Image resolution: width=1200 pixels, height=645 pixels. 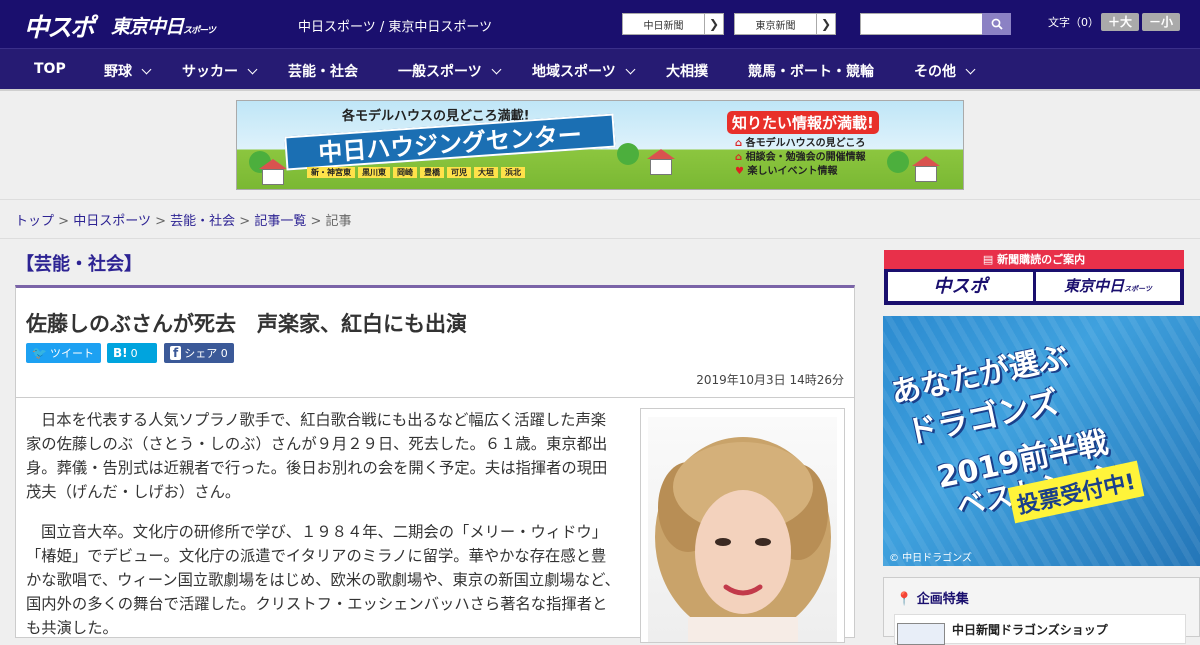 I want to click on subscribe-tokyo-text: 東京中日, so click(x=1094, y=286).